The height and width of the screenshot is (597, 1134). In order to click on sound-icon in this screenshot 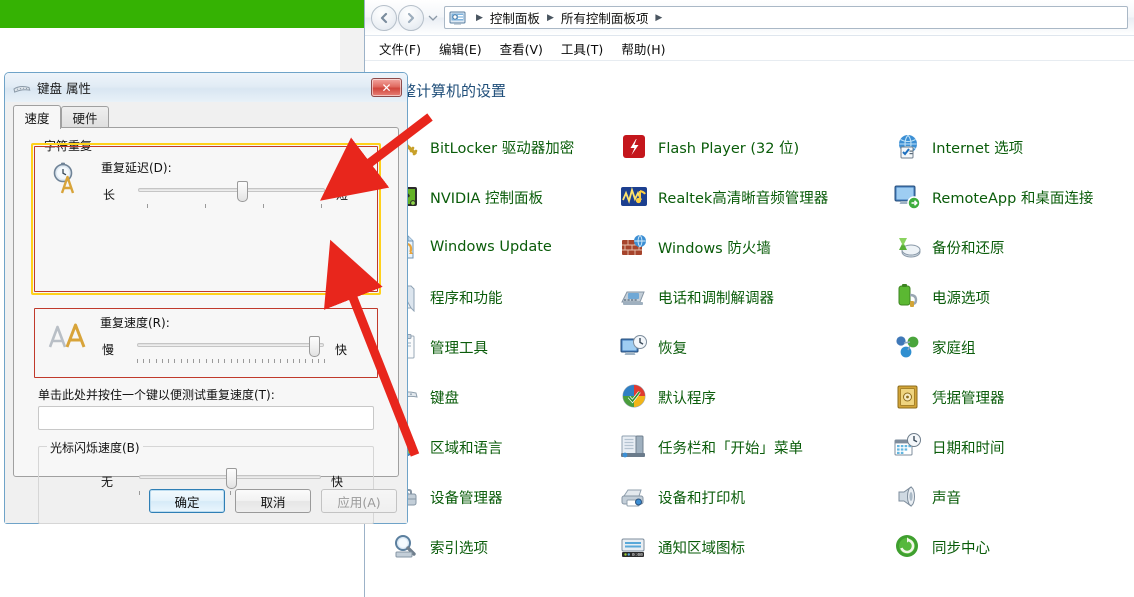, I will do `click(908, 497)`.